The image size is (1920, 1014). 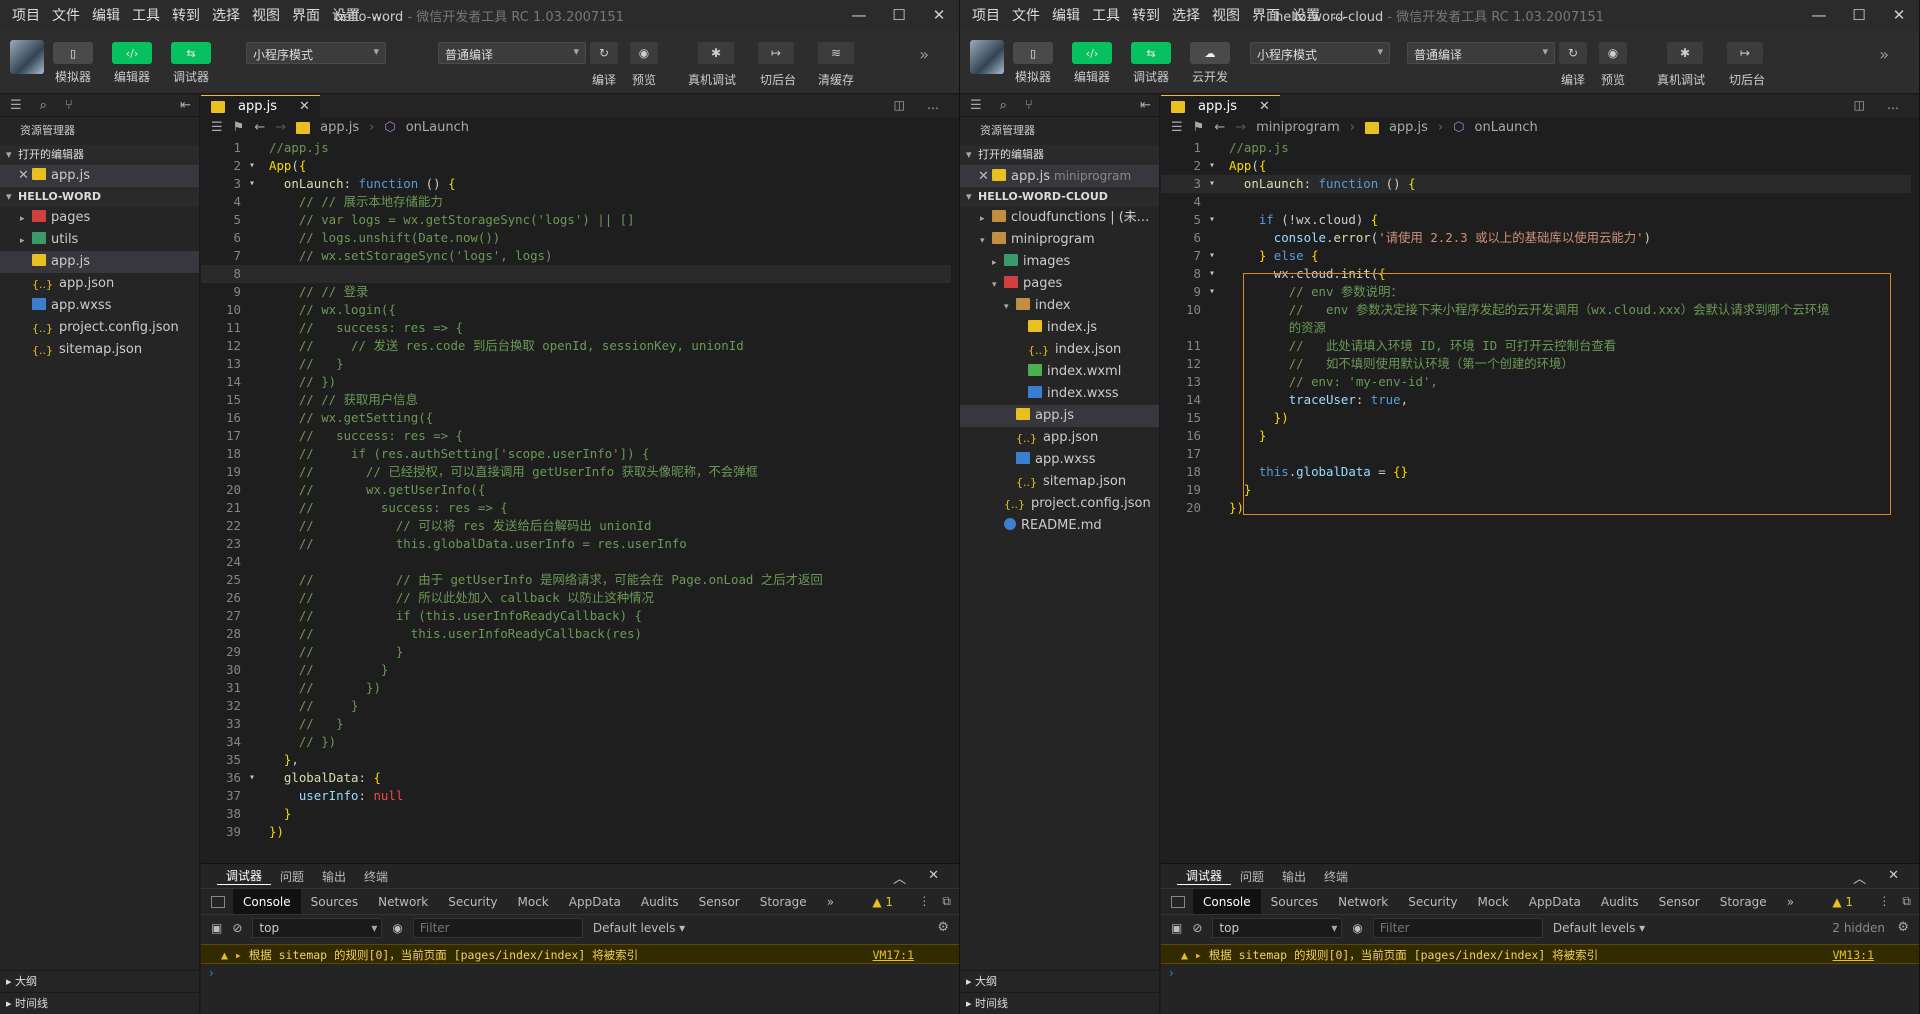 I want to click on devtools-panel-tab: AppData, so click(x=595, y=902).